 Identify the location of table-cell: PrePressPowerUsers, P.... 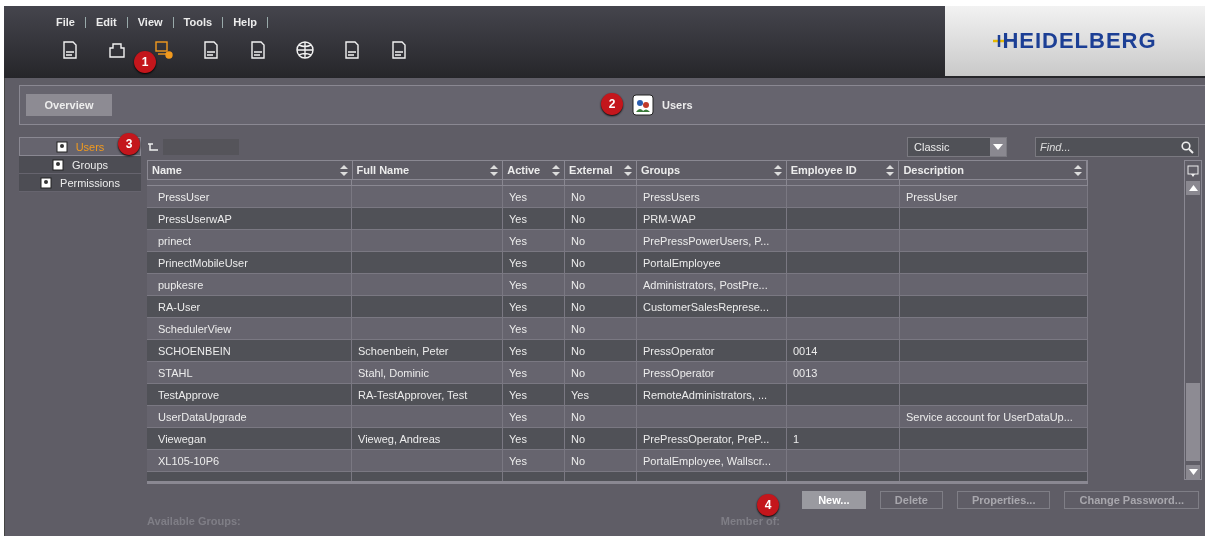
(712, 240).